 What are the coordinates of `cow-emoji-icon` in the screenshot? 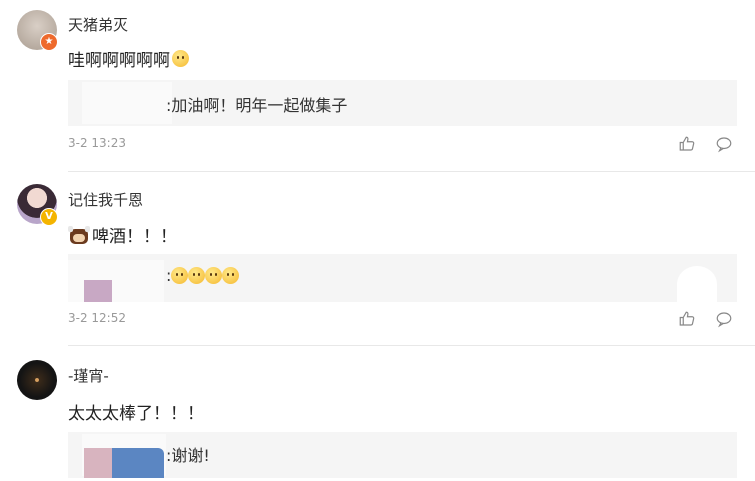 It's located at (79, 235).